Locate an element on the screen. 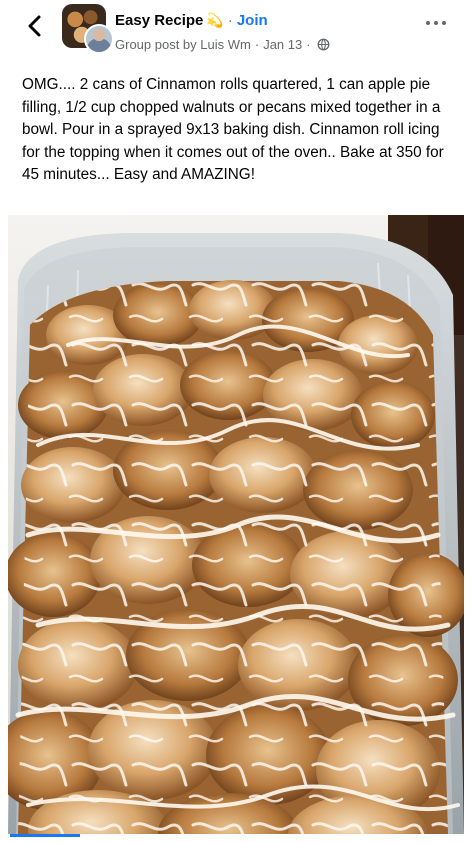 The height and width of the screenshot is (843, 473). author-avatar is located at coordinates (99, 39).